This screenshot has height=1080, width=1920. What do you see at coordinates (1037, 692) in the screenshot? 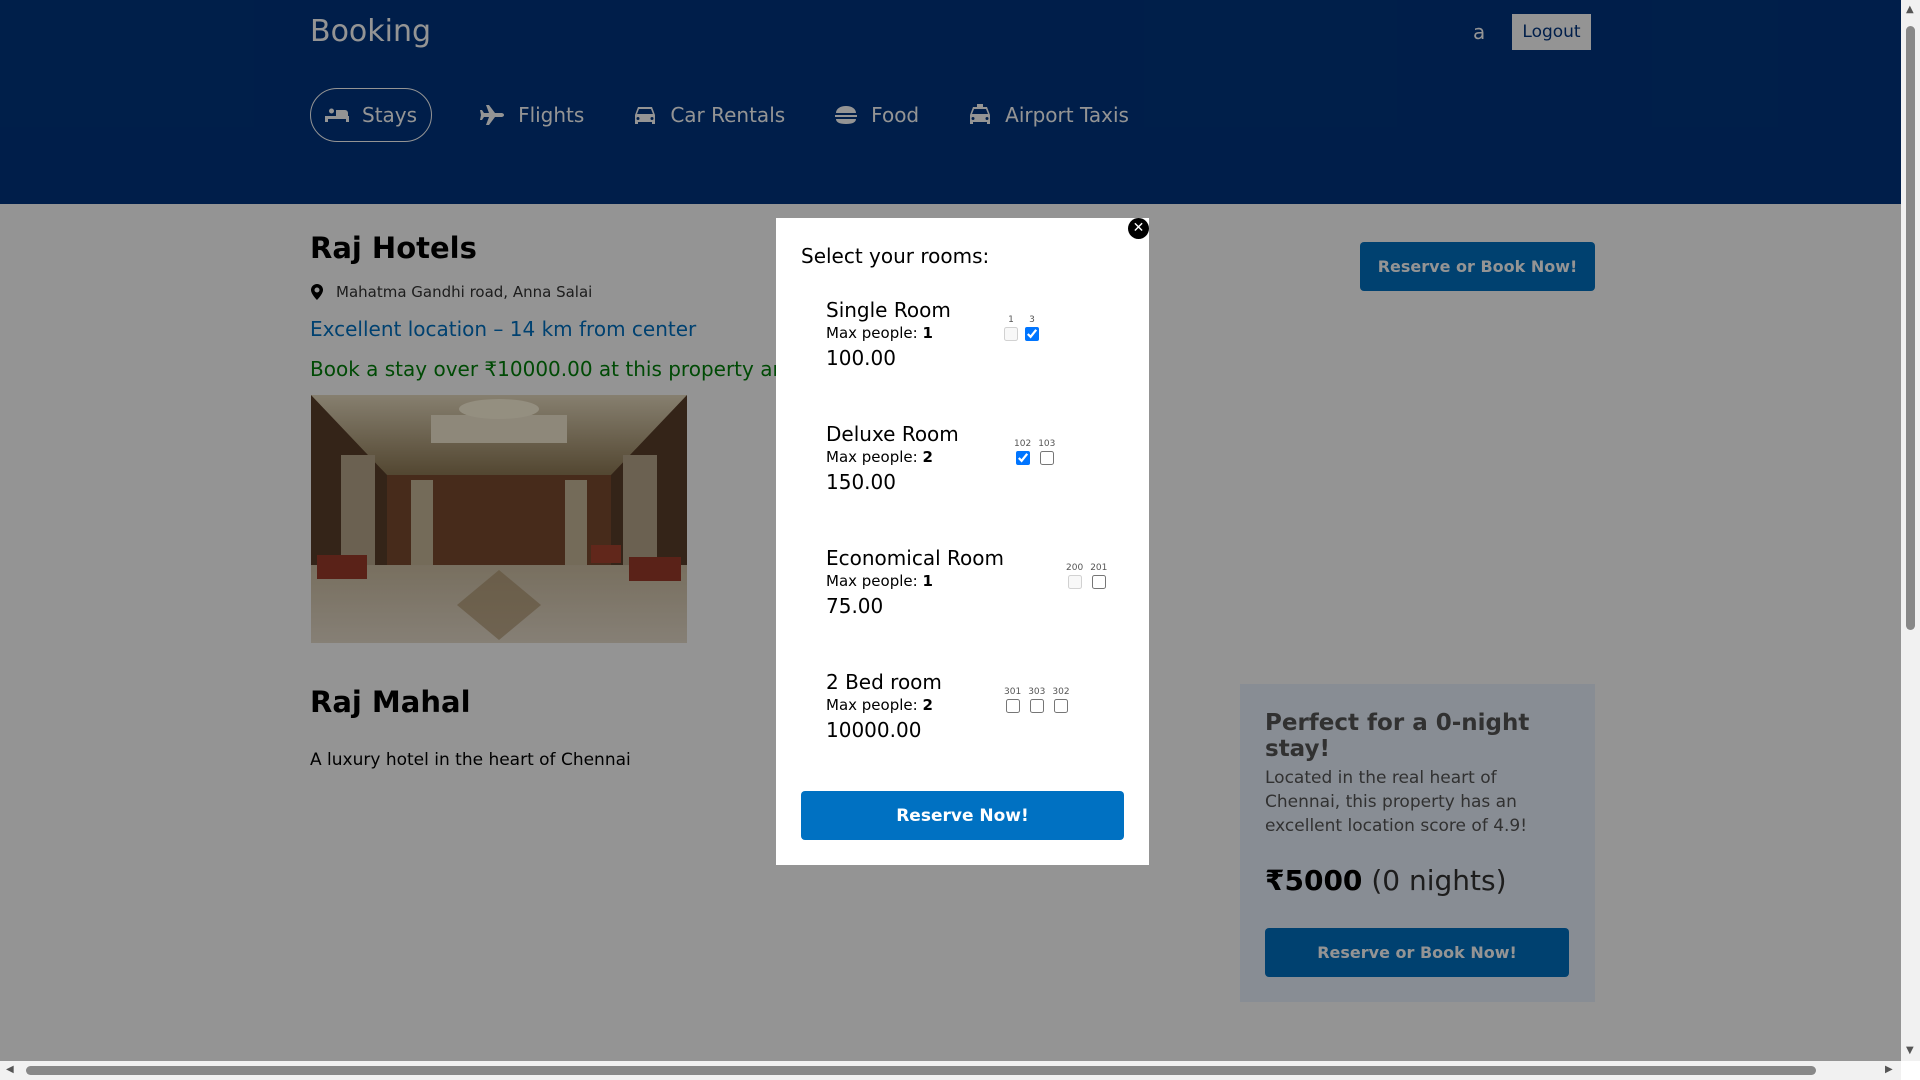
I see `room-number-label: 303` at bounding box center [1037, 692].